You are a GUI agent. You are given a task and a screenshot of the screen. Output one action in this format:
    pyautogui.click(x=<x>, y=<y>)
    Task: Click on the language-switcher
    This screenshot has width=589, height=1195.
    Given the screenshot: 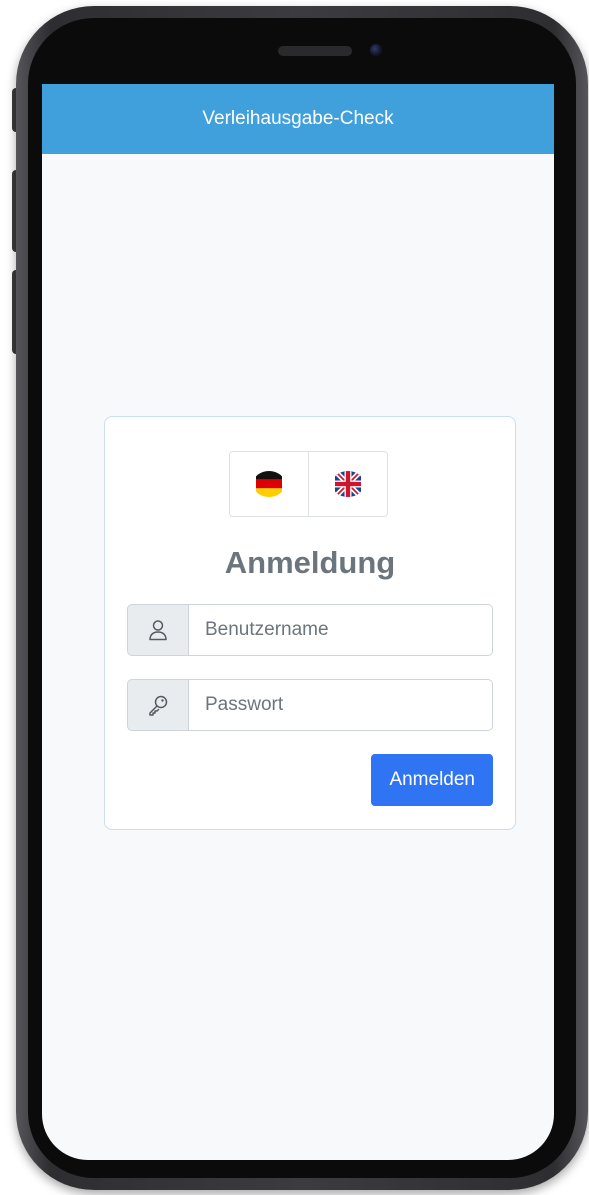 What is the action you would take?
    pyautogui.click(x=308, y=484)
    